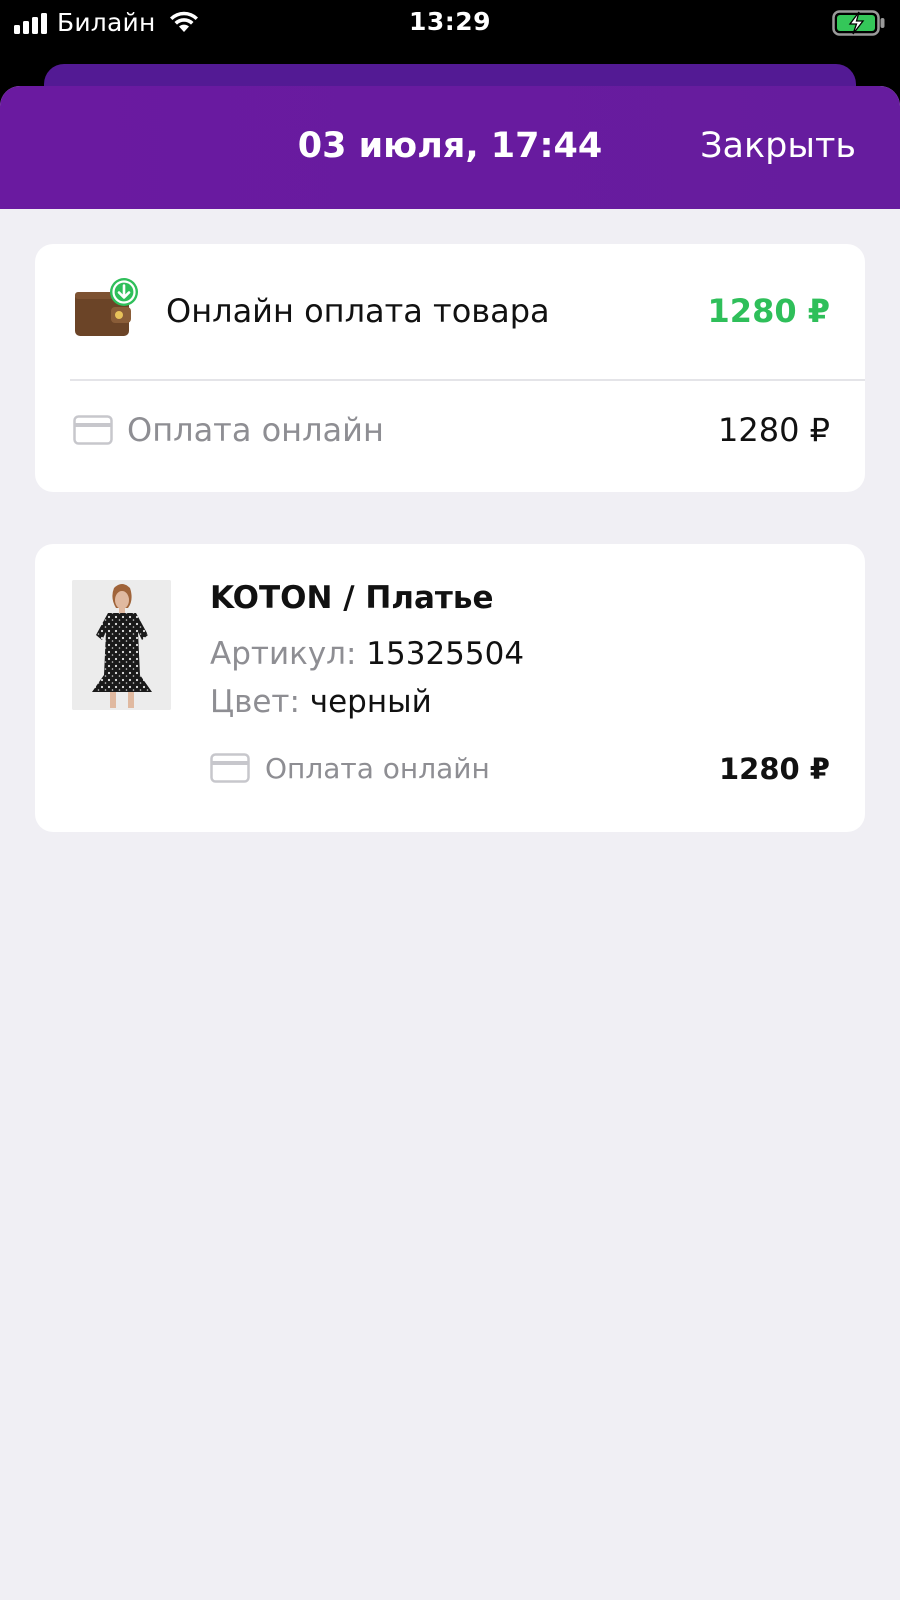 The image size is (900, 1600). What do you see at coordinates (445, 654) in the screenshot?
I see `sku-value: 15325504` at bounding box center [445, 654].